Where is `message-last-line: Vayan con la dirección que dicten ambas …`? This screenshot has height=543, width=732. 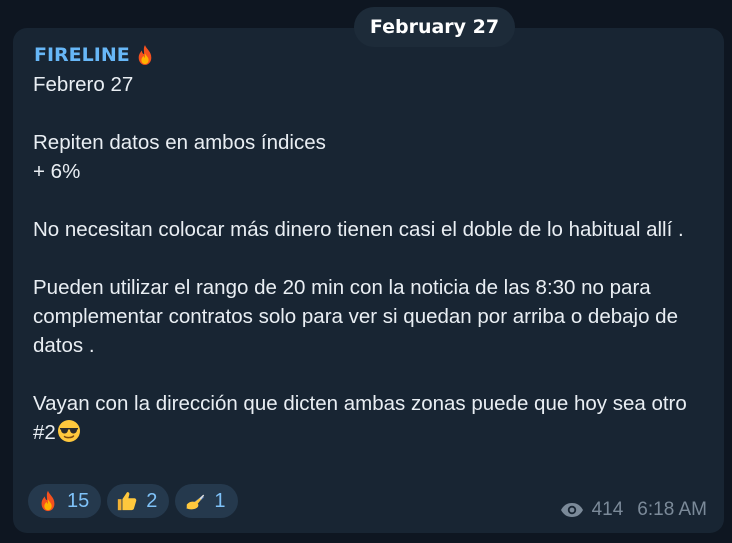 message-last-line: Vayan con la dirección que dicten ambas … is located at coordinates (360, 418).